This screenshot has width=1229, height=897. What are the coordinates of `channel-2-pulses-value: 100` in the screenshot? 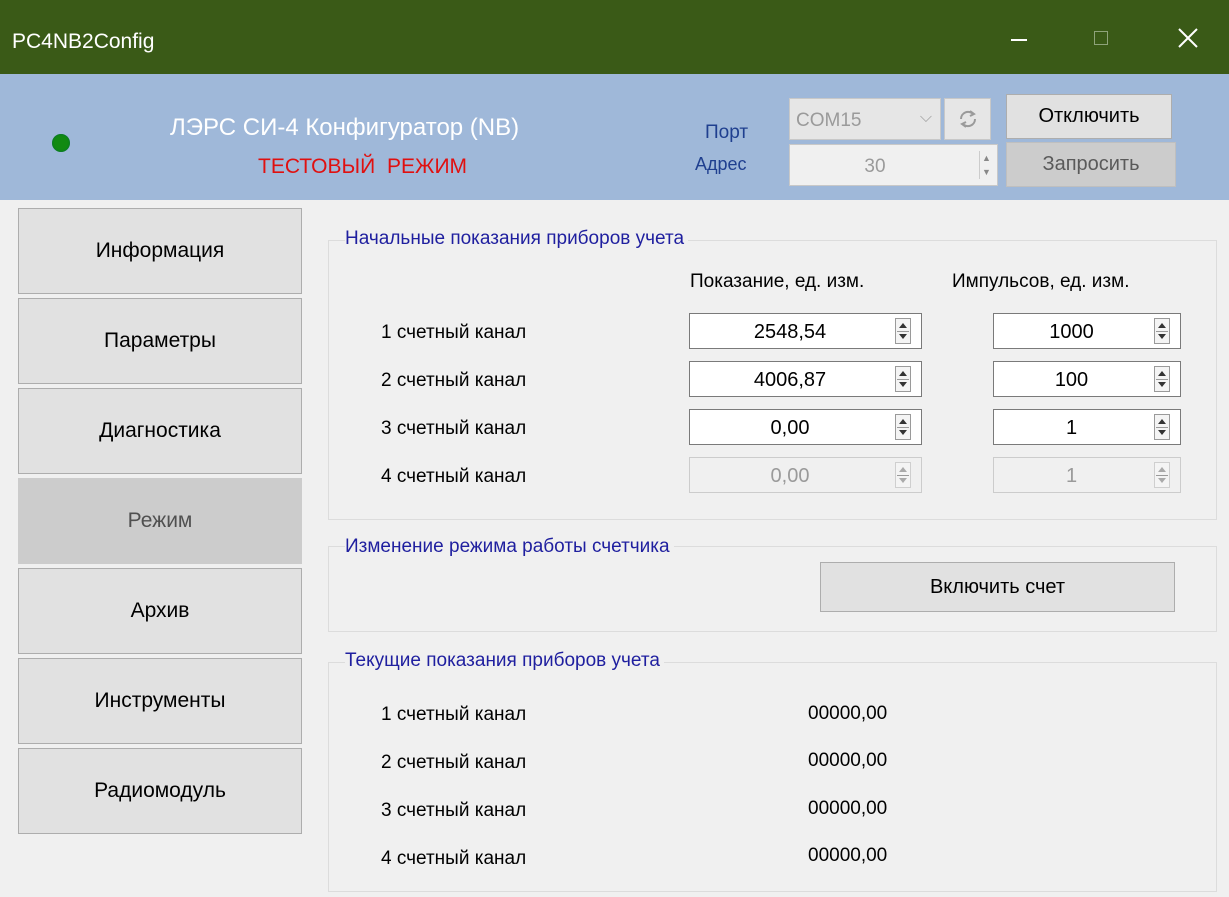 It's located at (1071, 380).